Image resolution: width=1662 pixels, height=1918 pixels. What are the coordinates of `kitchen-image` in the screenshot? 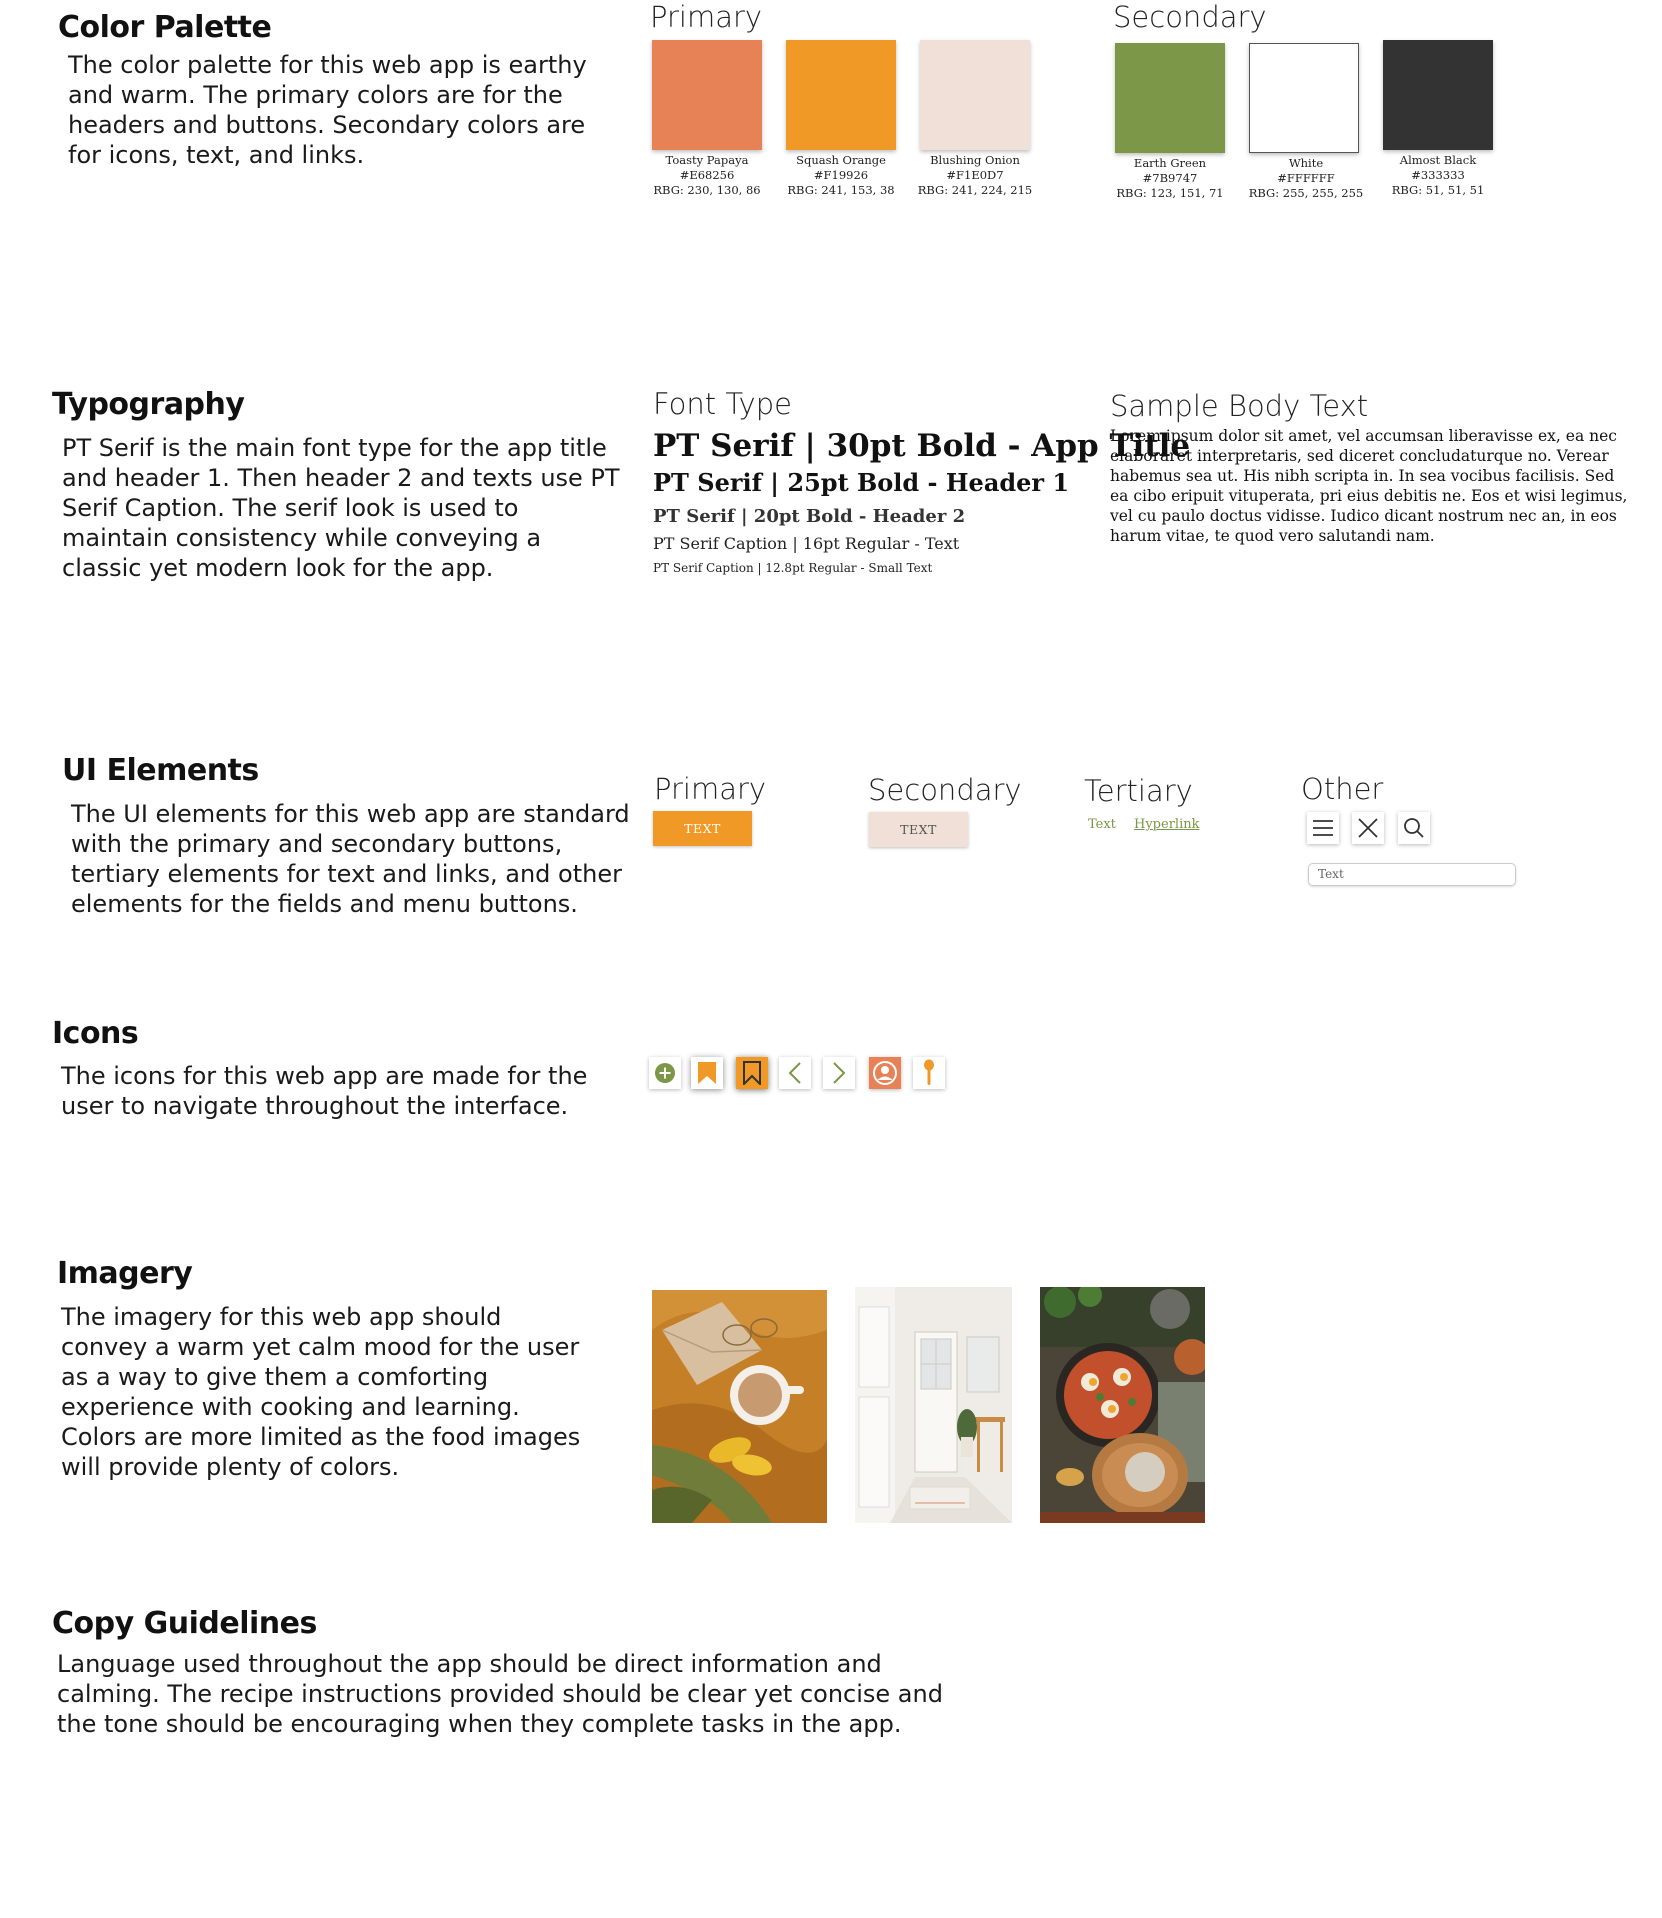 It's located at (933, 1405).